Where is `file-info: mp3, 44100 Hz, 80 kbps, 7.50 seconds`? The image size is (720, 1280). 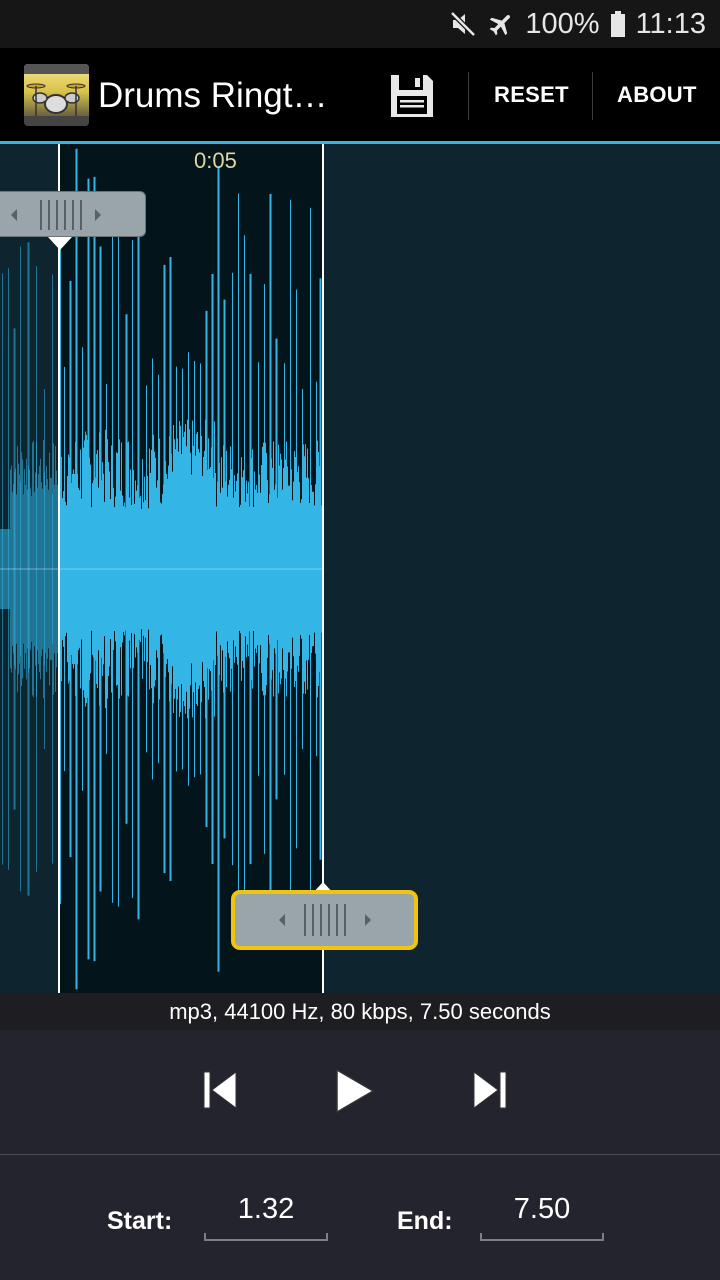 file-info: mp3, 44100 Hz, 80 kbps, 7.50 seconds is located at coordinates (360, 1011).